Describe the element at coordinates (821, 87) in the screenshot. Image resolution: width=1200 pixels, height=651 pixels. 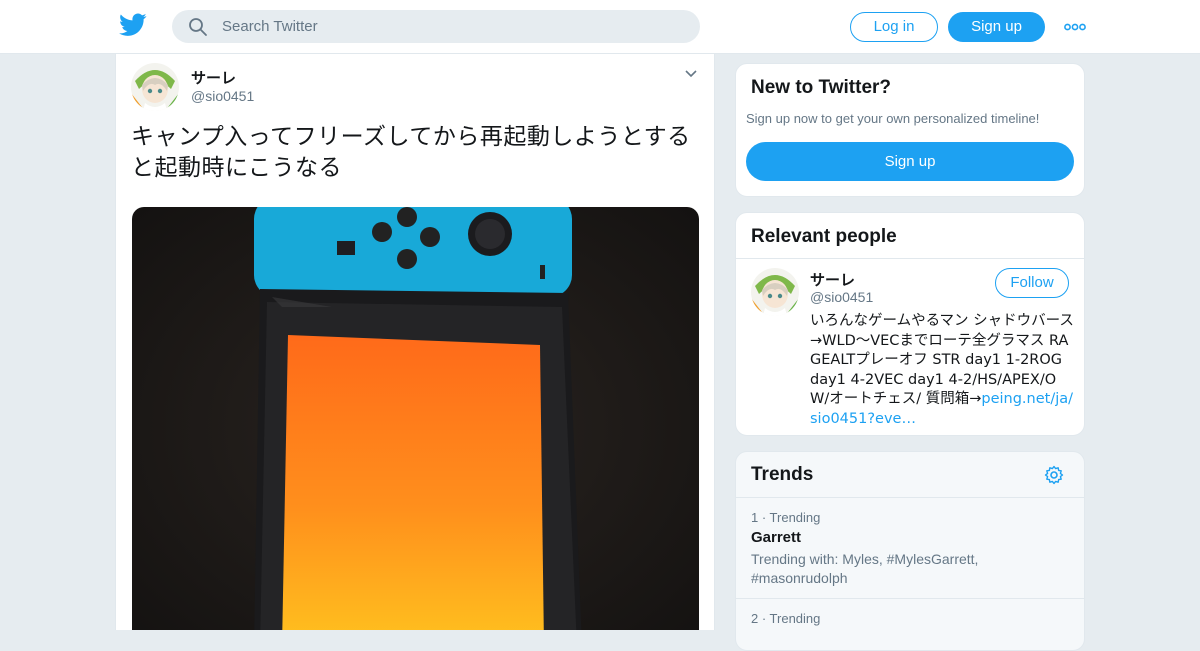
I see `new-to-twitter-title: New to Twitter?` at that location.